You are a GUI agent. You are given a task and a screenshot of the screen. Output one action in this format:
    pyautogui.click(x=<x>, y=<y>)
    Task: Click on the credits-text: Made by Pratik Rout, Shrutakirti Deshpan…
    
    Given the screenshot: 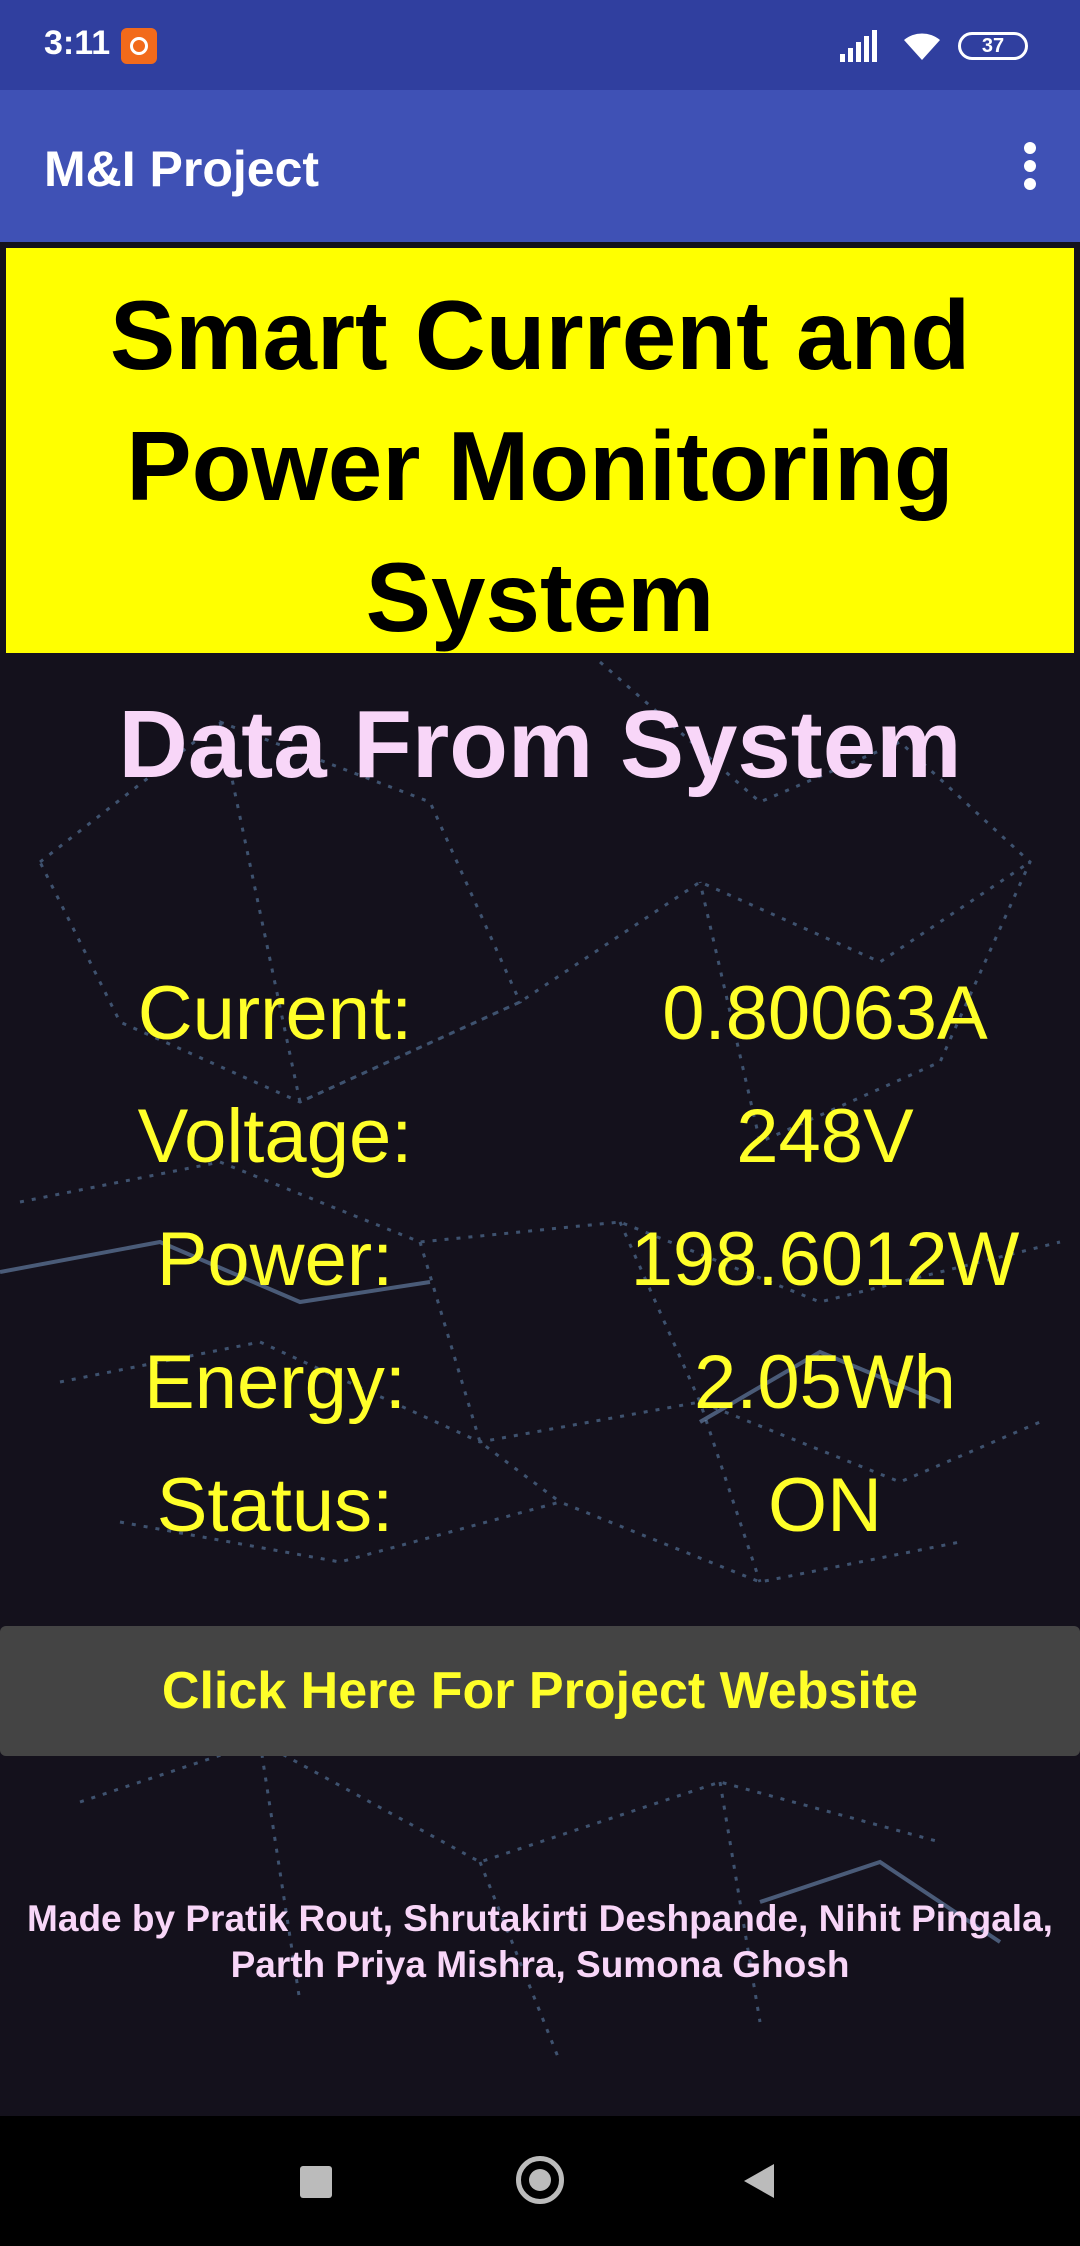 What is the action you would take?
    pyautogui.click(x=540, y=1941)
    